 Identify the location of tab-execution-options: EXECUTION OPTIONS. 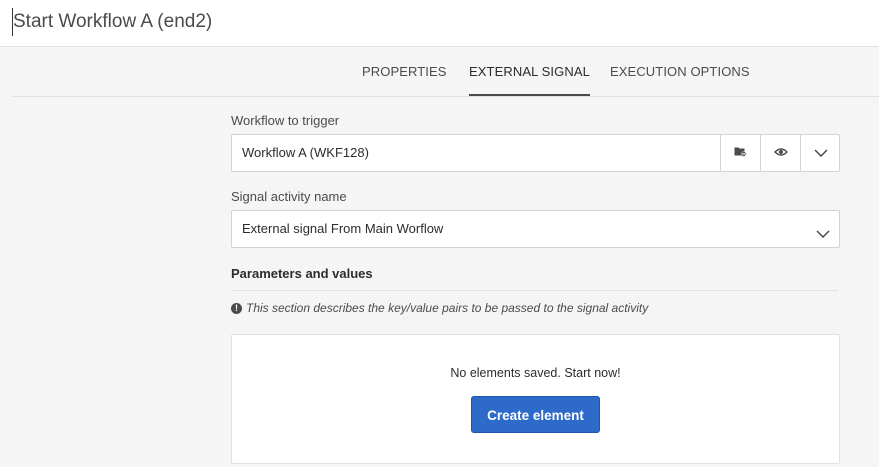
(680, 71).